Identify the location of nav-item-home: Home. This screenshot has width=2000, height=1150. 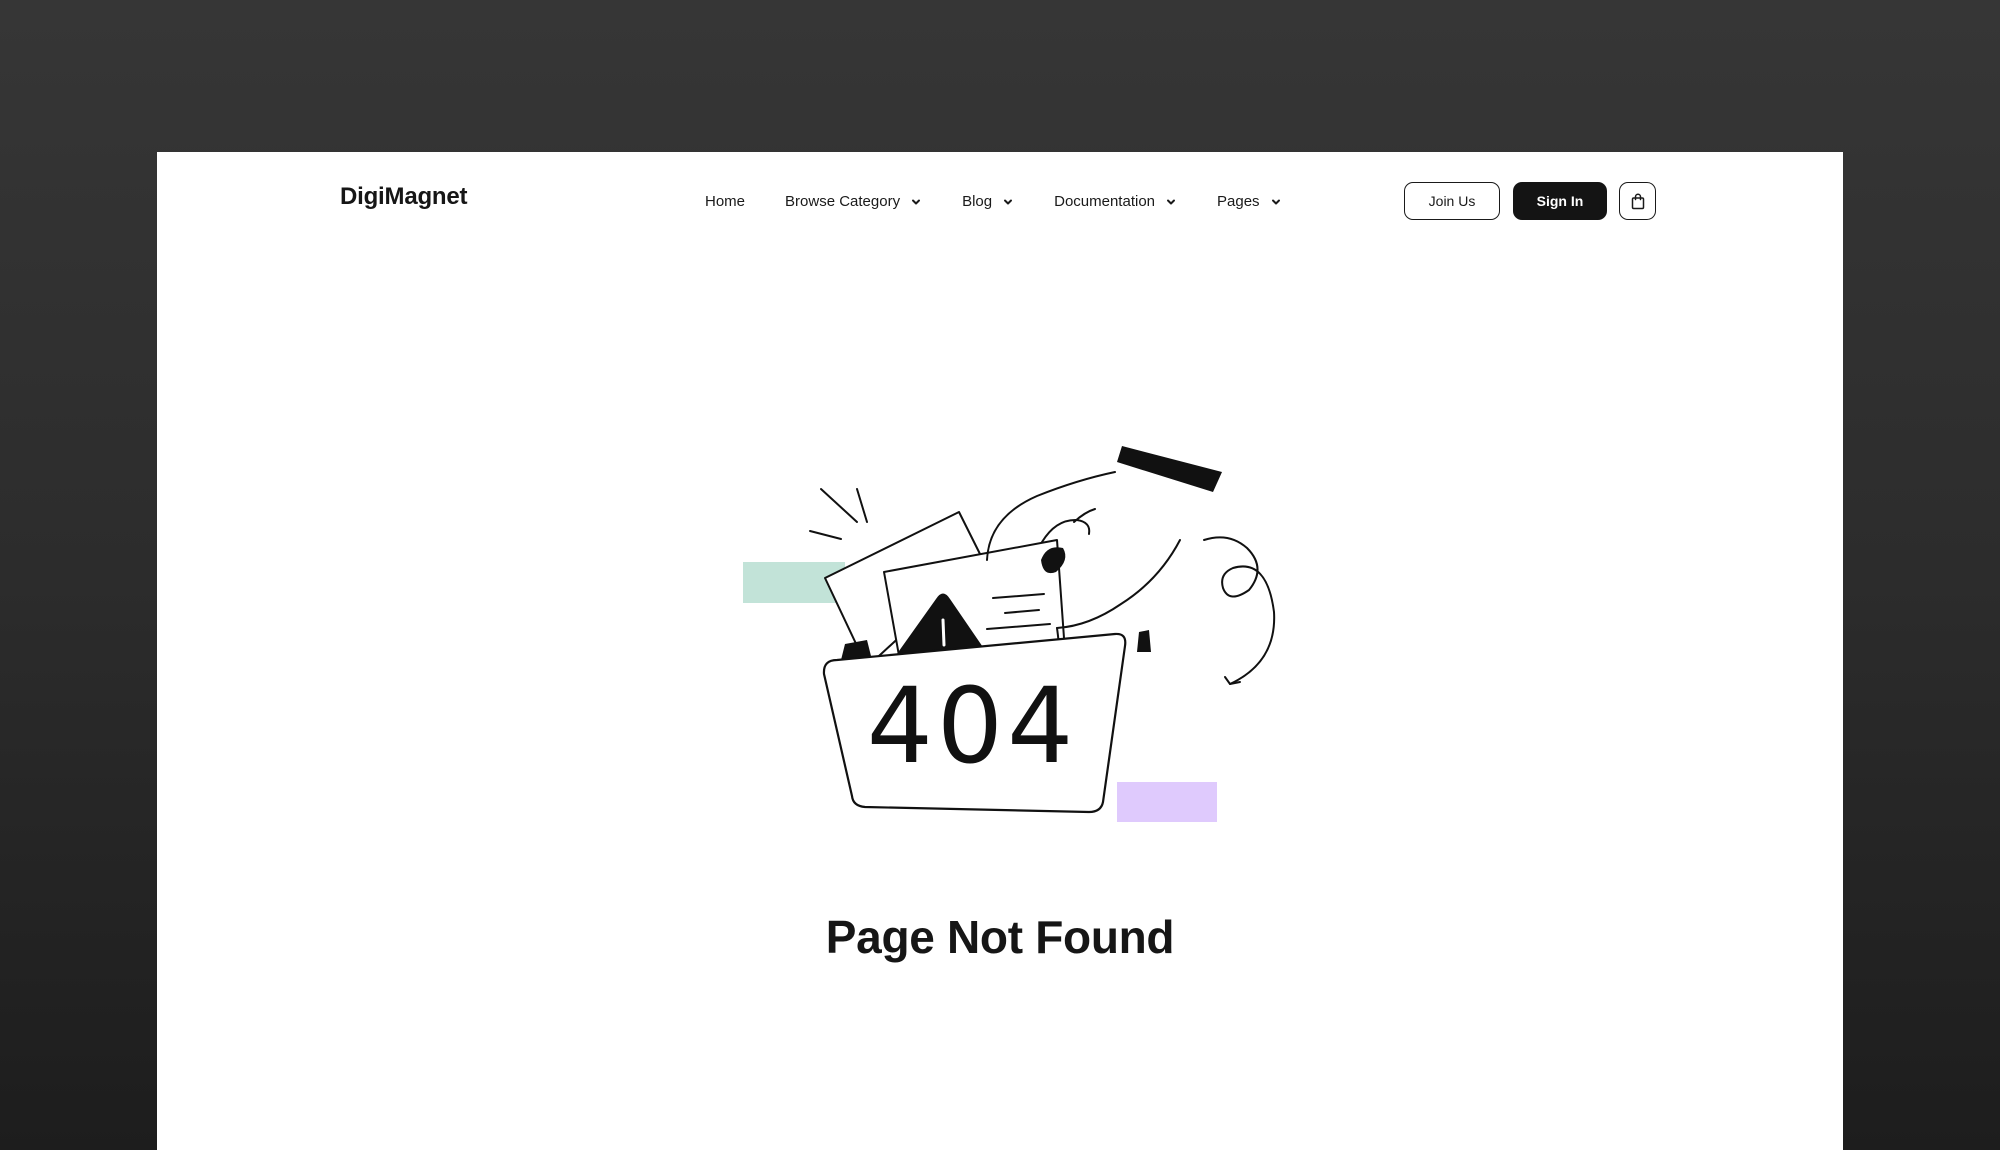
(725, 201).